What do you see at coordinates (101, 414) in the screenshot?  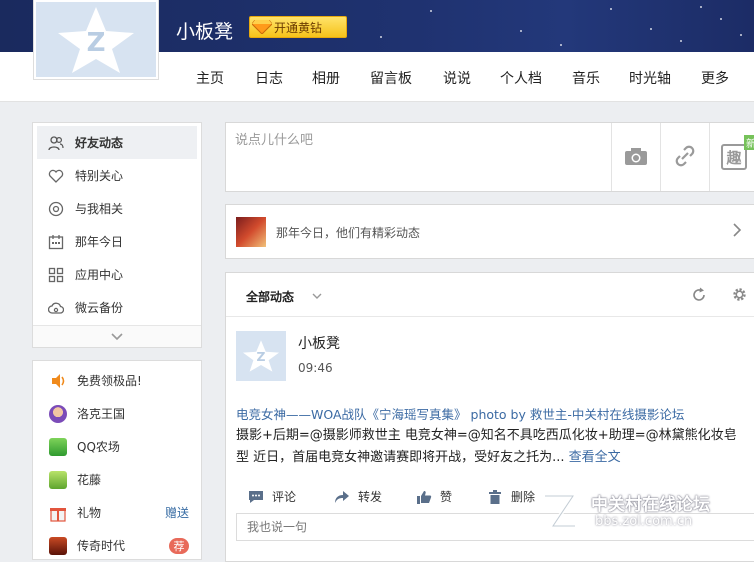 I see `app-item-label: 洛克王国` at bounding box center [101, 414].